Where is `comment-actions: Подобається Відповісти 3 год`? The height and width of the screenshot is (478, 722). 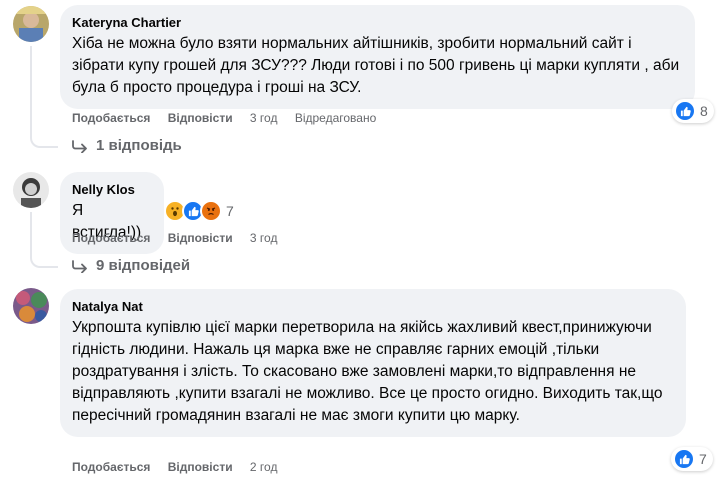
comment-actions: Подобається Відповісти 3 год is located at coordinates (181, 238).